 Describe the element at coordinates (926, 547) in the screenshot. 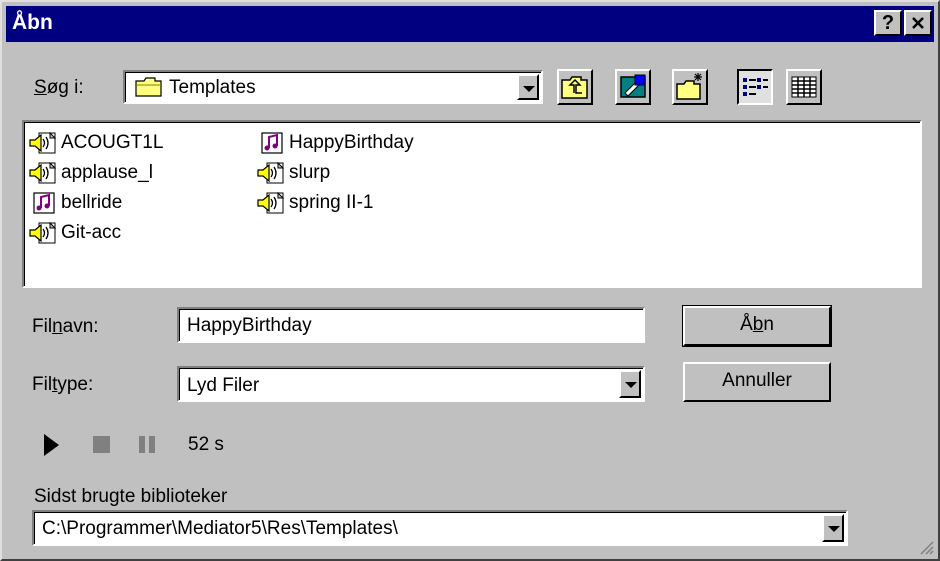

I see `resize-grip` at that location.